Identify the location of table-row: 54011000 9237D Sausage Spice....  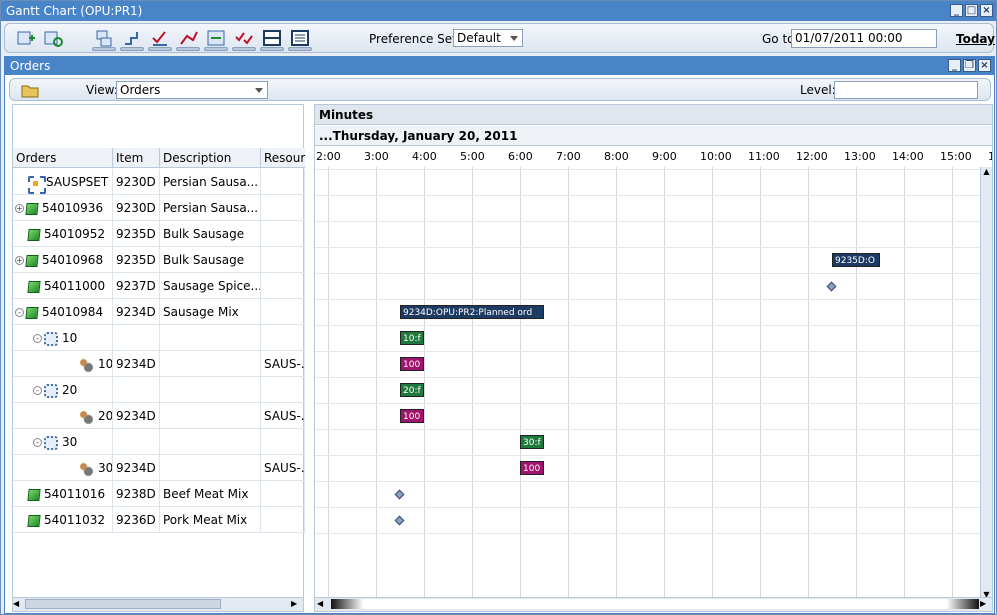
(159, 286).